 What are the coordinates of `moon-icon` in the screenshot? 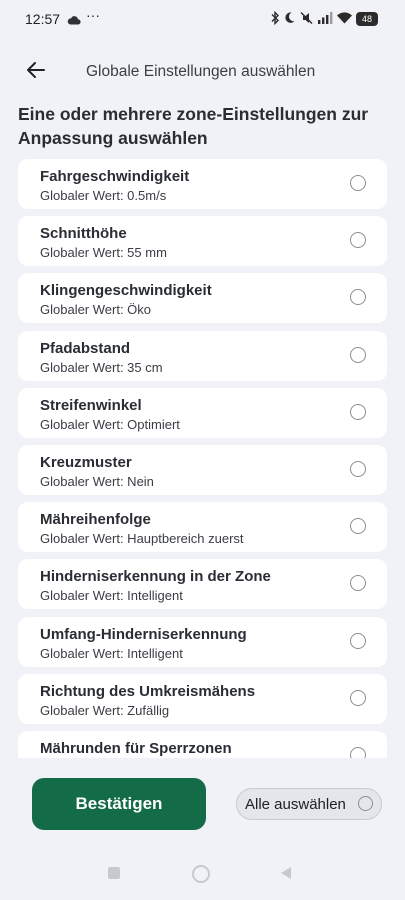 It's located at (289, 19).